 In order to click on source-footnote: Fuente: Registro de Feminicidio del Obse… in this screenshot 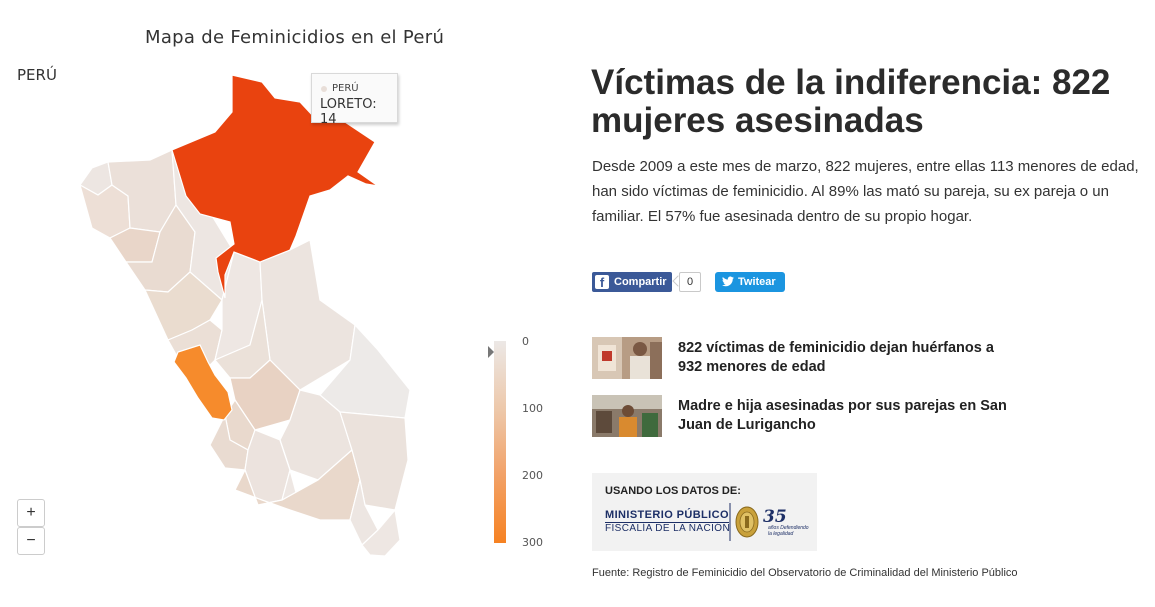, I will do `click(805, 573)`.